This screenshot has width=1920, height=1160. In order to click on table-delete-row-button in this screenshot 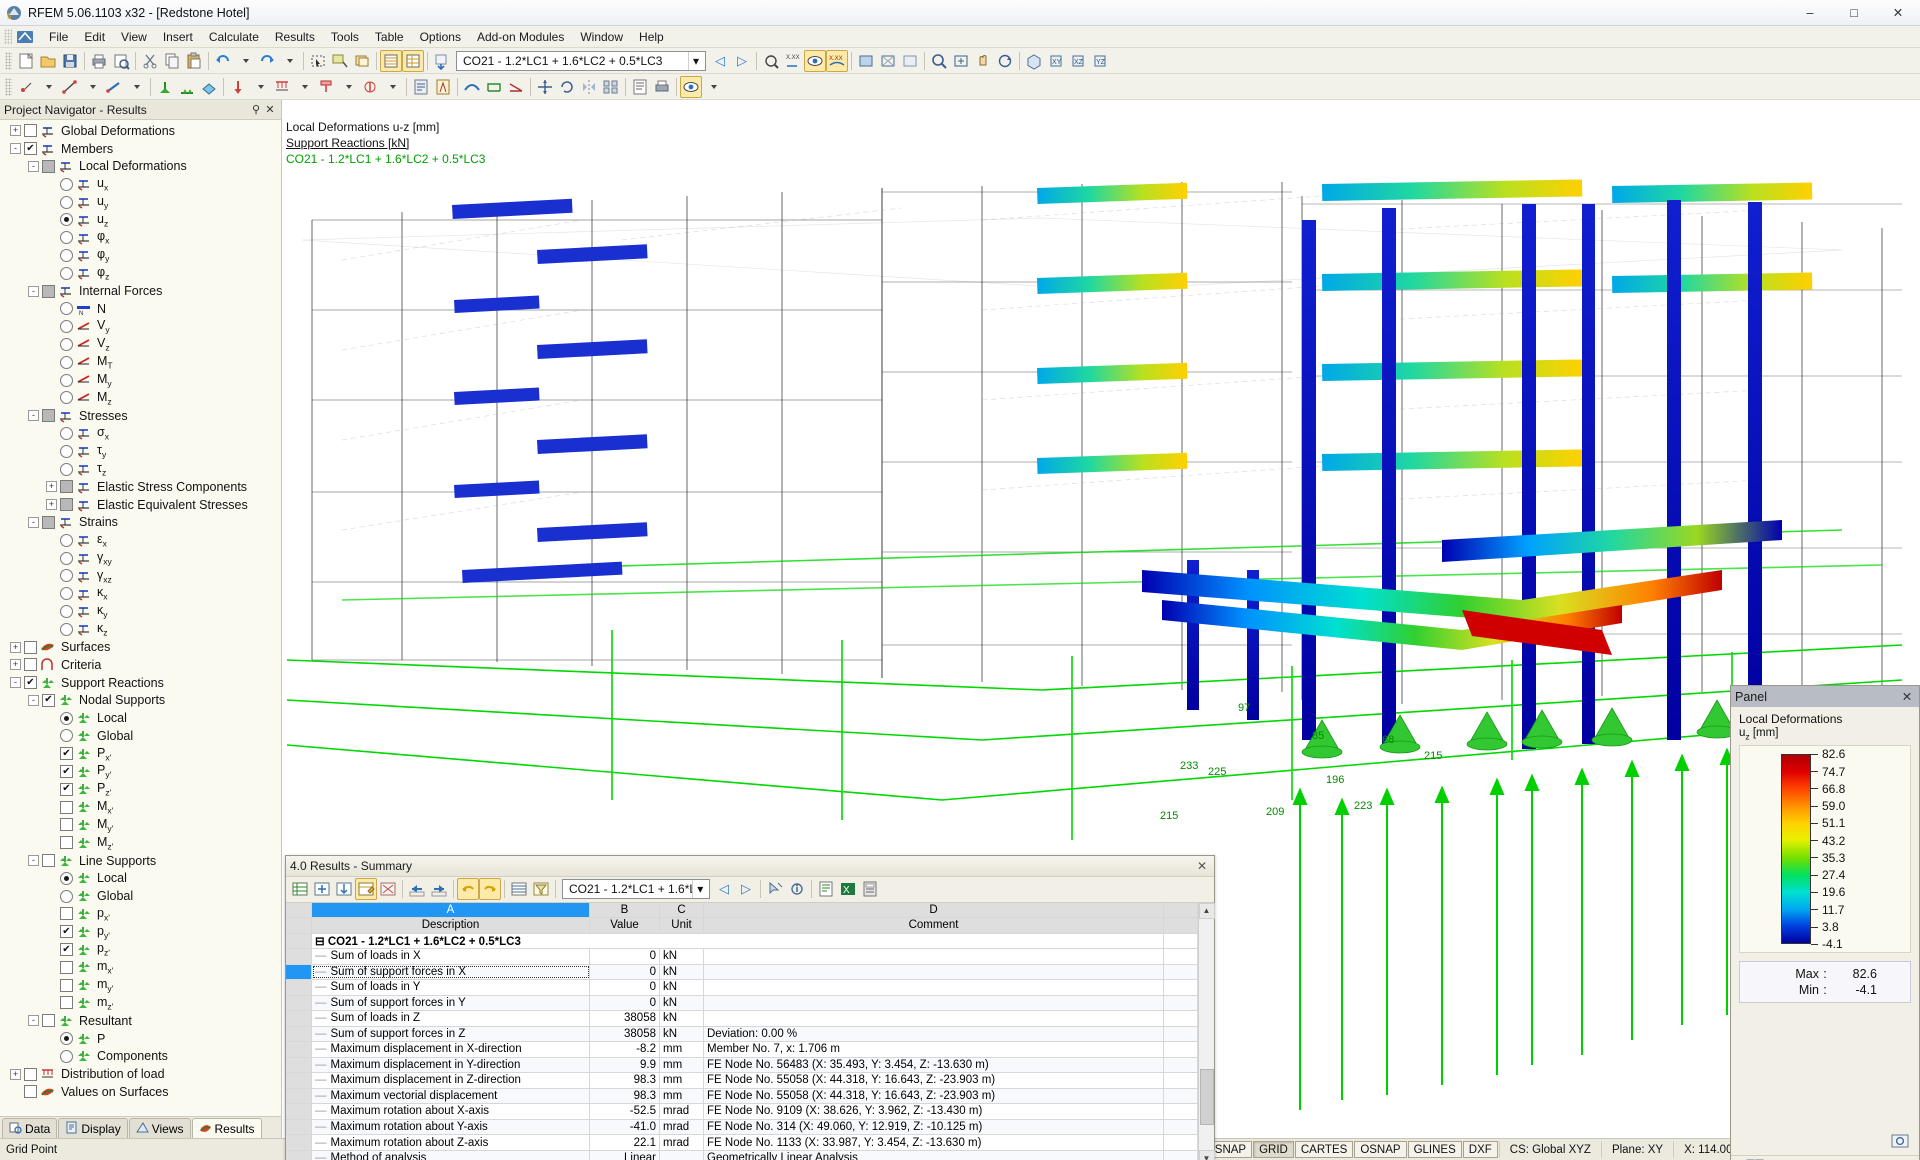, I will do `click(344, 889)`.